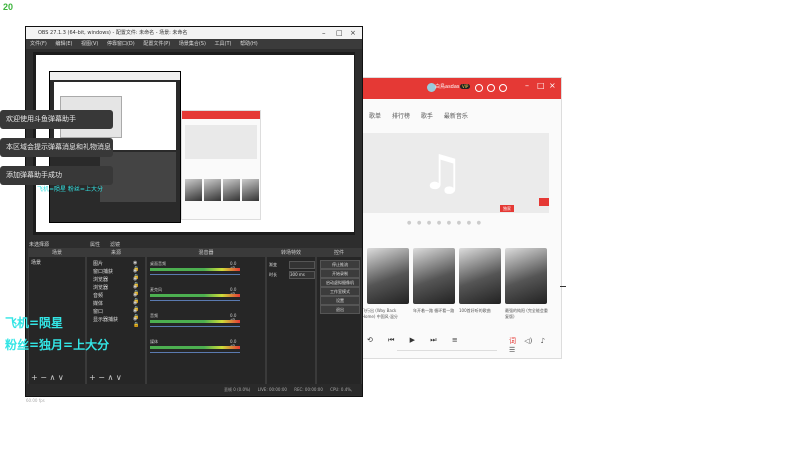  I want to click on virtual-camera-button: 启动虚拟摄像机, so click(340, 282).